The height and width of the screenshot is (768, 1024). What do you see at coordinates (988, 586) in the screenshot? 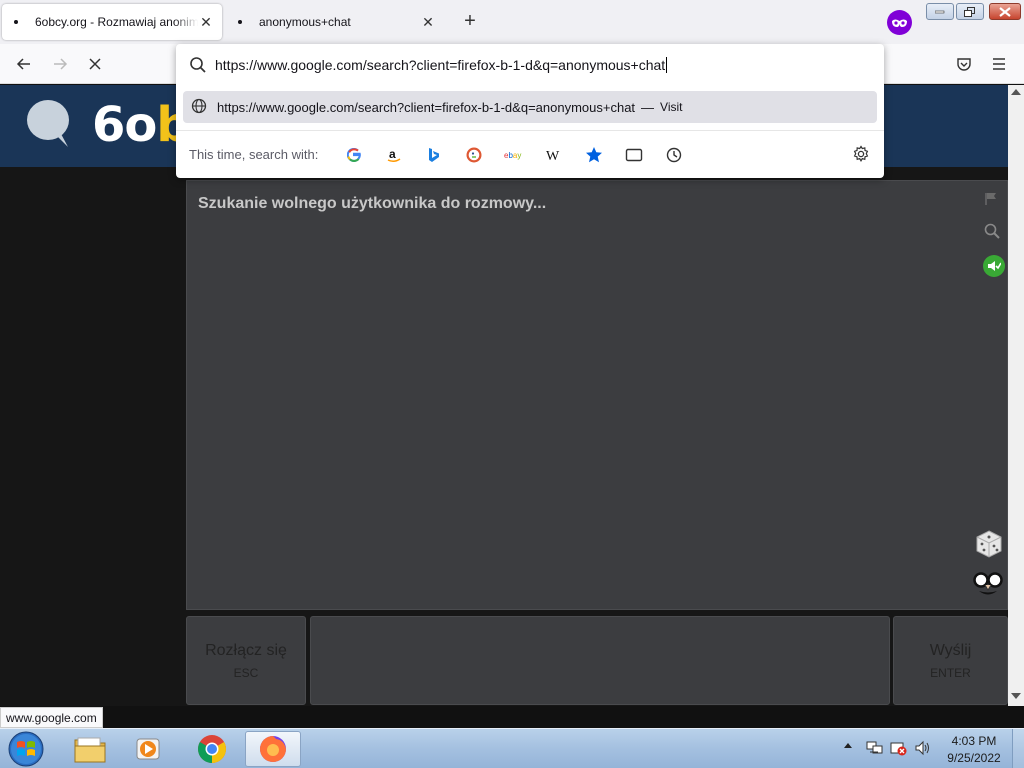
I see `disguise-mask-icon` at bounding box center [988, 586].